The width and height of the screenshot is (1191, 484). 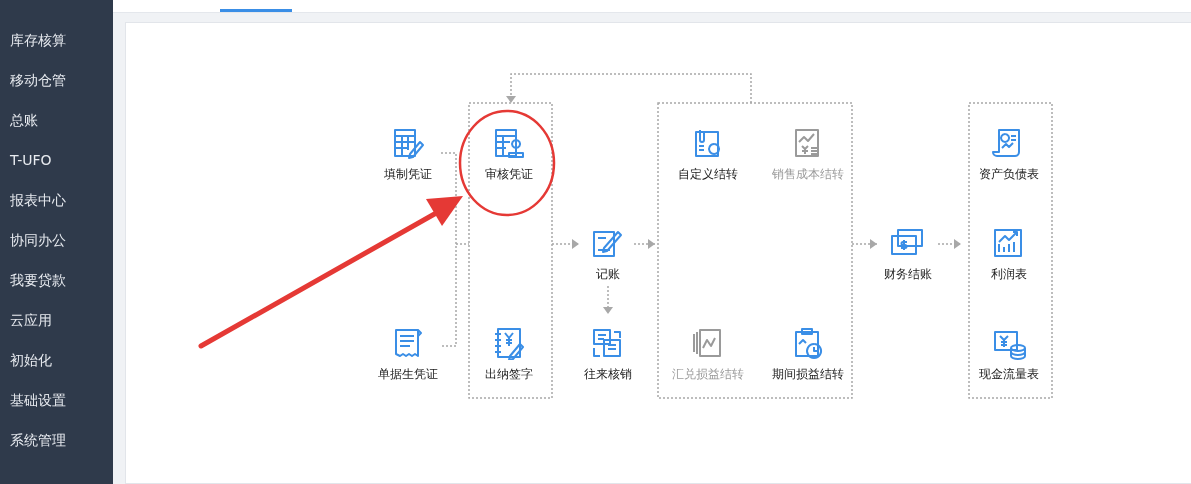 What do you see at coordinates (1009, 254) in the screenshot?
I see `flow-step-button: 利润表` at bounding box center [1009, 254].